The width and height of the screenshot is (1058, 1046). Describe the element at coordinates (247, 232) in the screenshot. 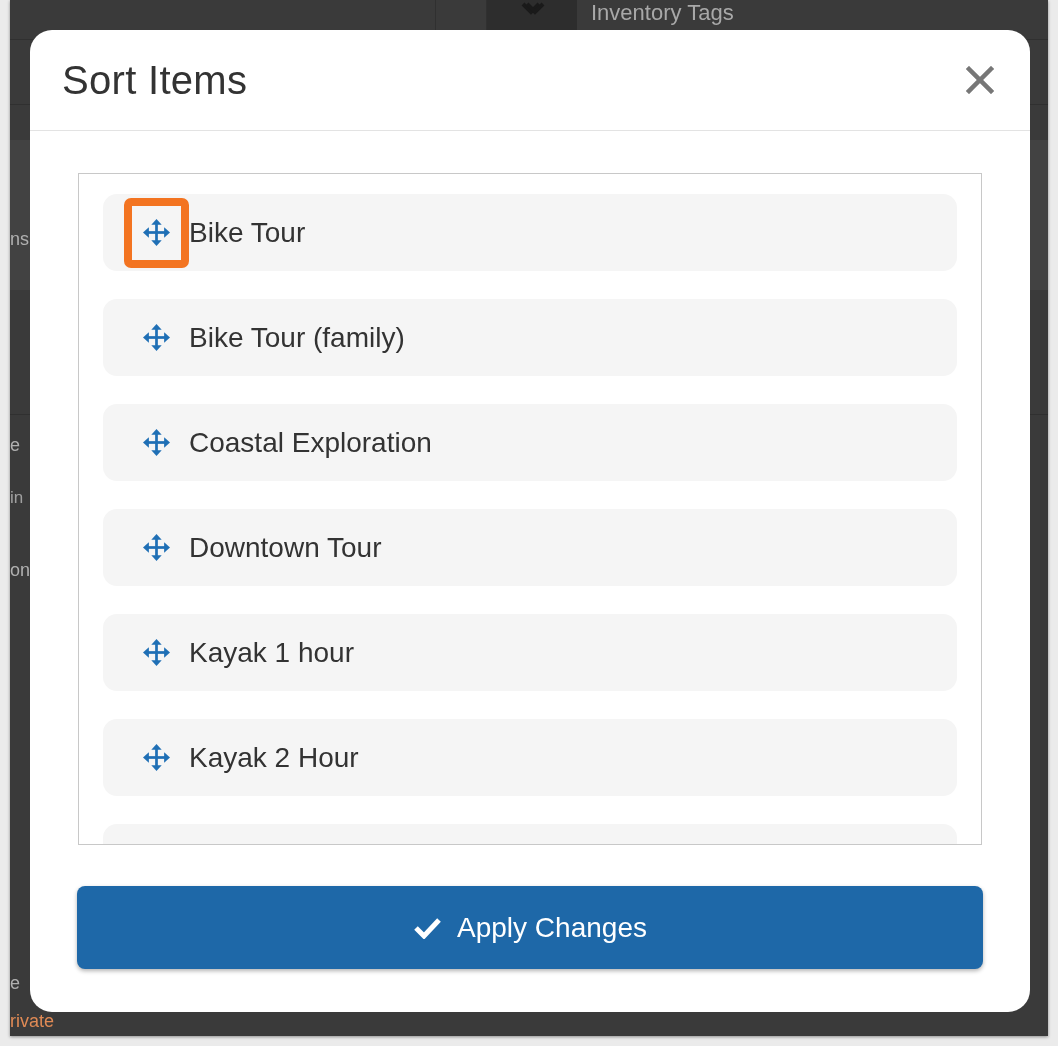

I see `item-label: Bike Tour` at that location.